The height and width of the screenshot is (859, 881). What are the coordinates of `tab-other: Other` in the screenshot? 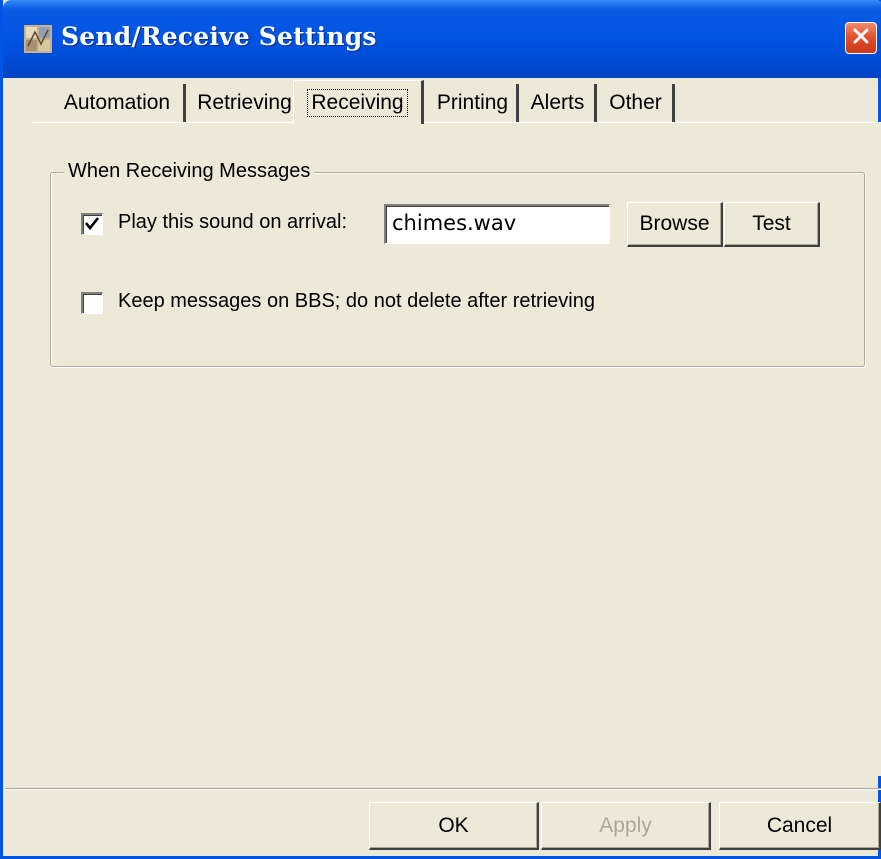 It's located at (637, 103).